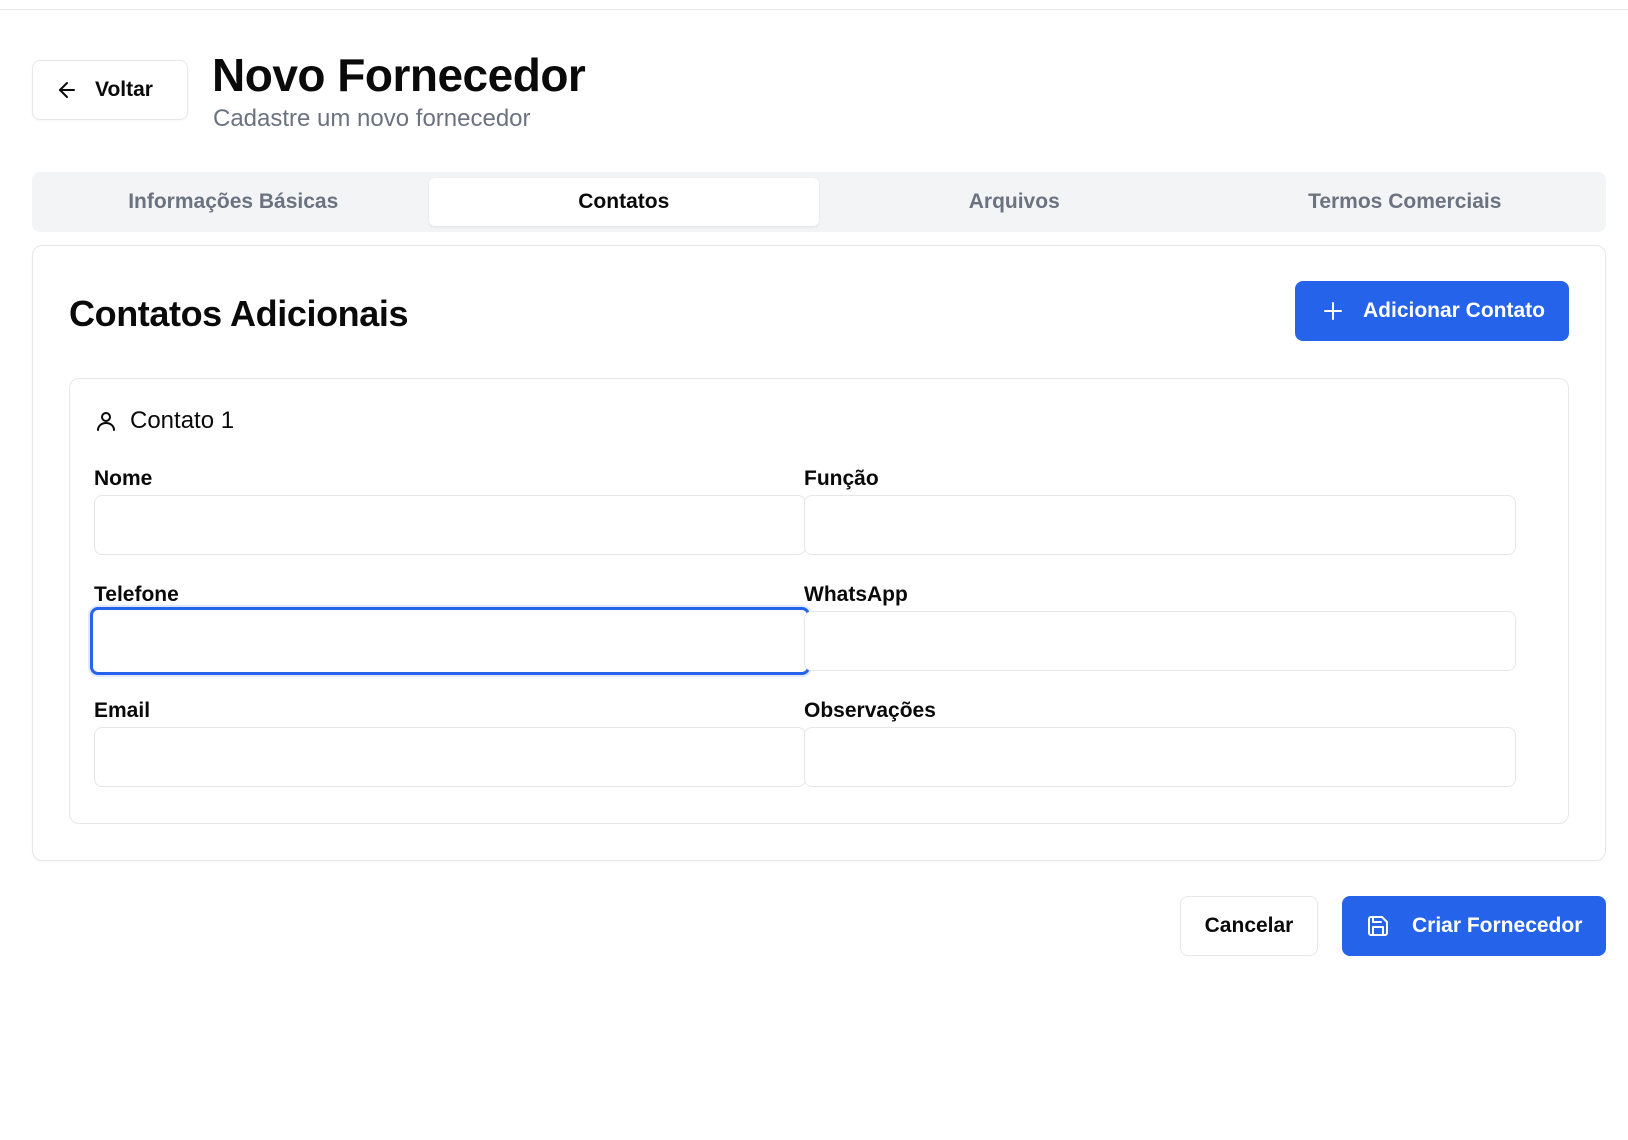 This screenshot has width=1628, height=1140. I want to click on plus-icon, so click(1333, 311).